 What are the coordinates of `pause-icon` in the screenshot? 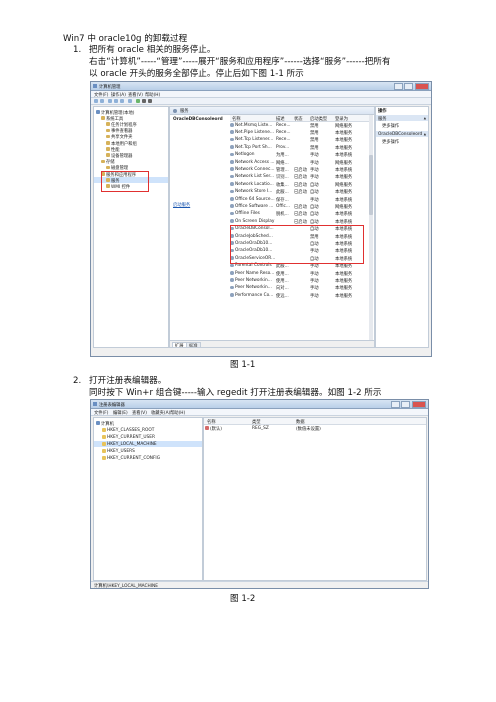 It's located at (150, 101).